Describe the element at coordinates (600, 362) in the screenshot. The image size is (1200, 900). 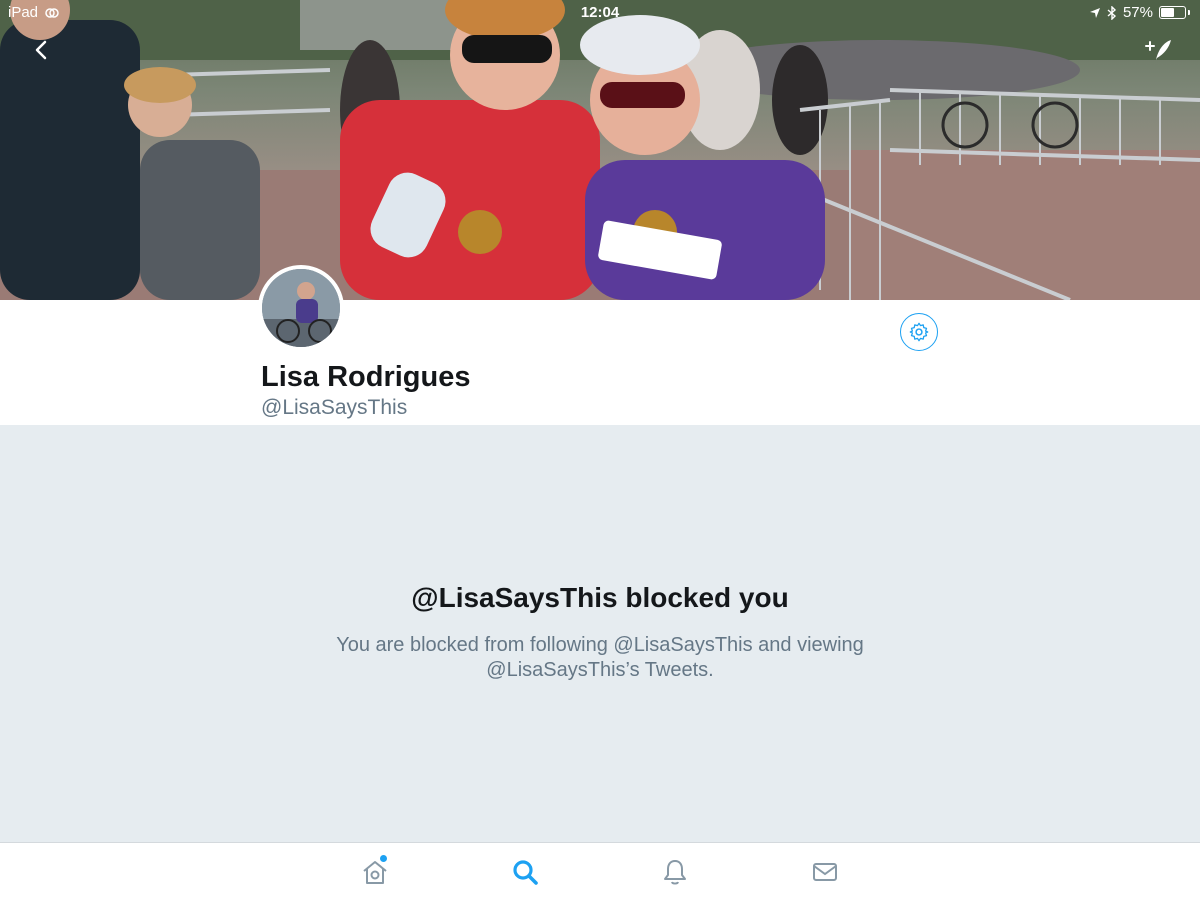
I see `profile-info` at that location.